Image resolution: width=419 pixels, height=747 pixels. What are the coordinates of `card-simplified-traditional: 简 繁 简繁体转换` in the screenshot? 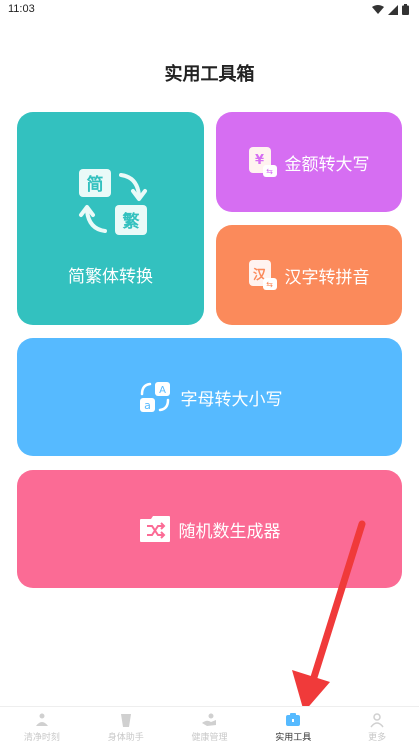 It's located at (110, 218).